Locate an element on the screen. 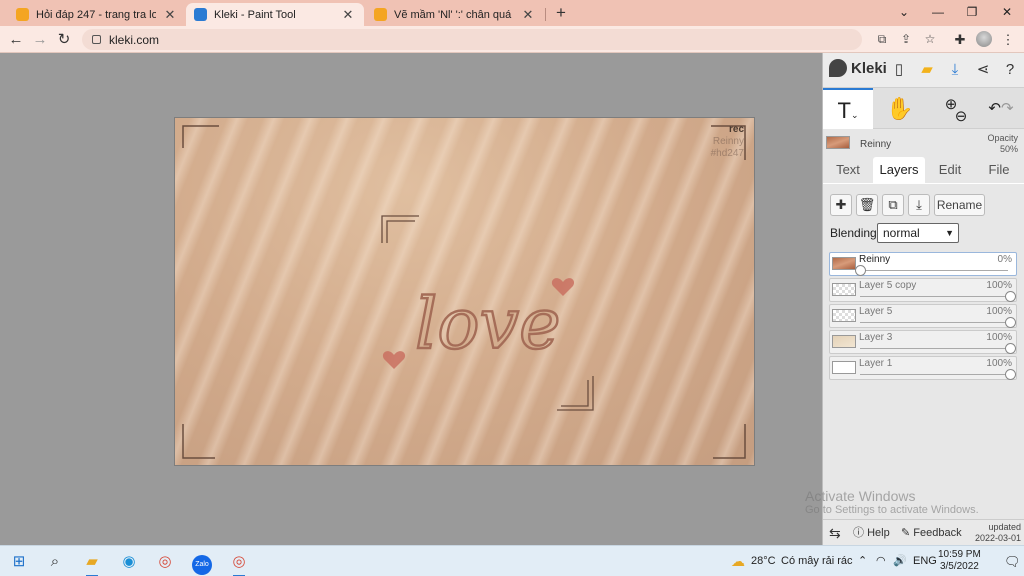 Image resolution: width=1024 pixels, height=576 pixels. help-button: ⓘ Help is located at coordinates (871, 533).